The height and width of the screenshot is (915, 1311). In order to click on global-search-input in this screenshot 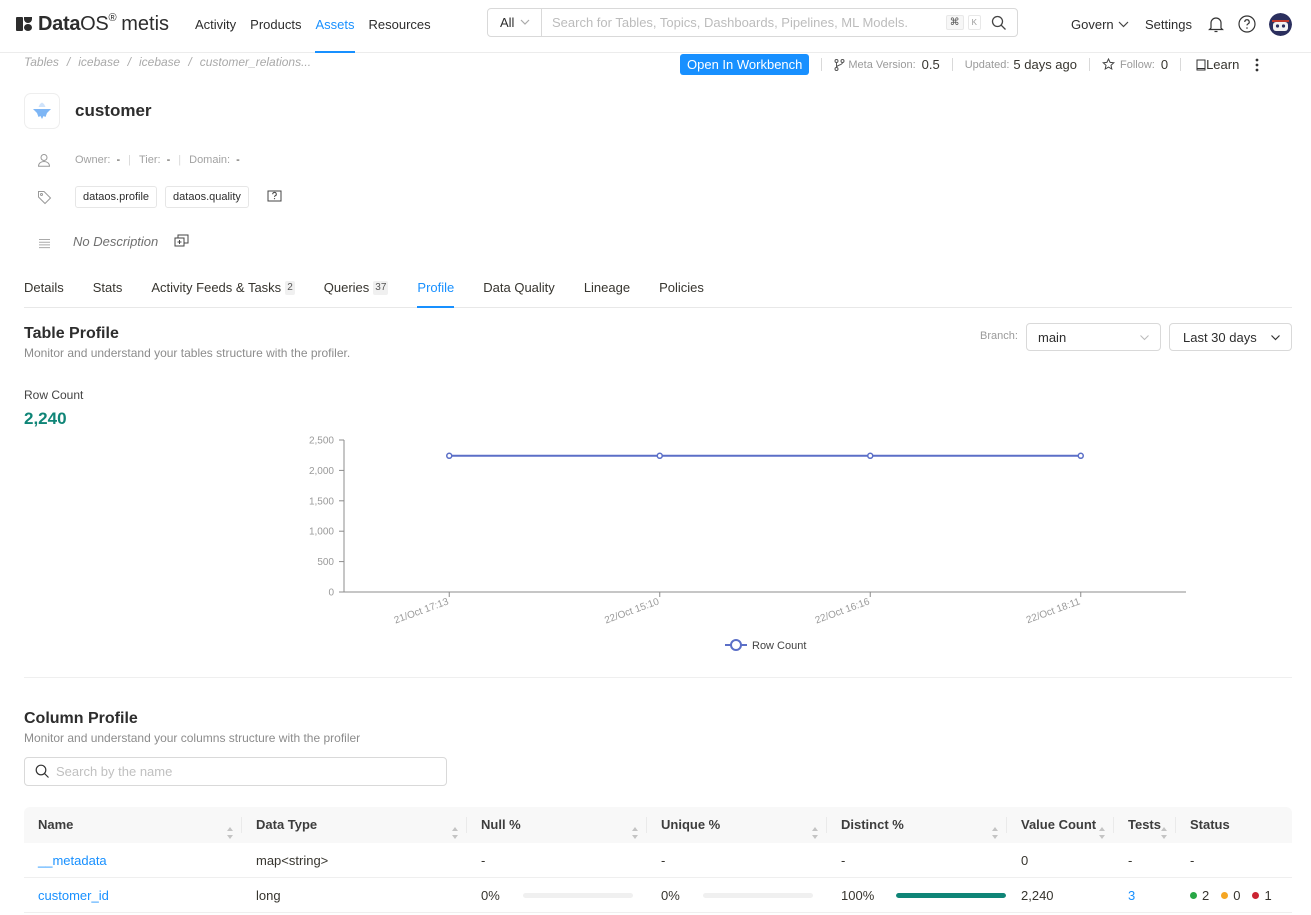, I will do `click(744, 22)`.